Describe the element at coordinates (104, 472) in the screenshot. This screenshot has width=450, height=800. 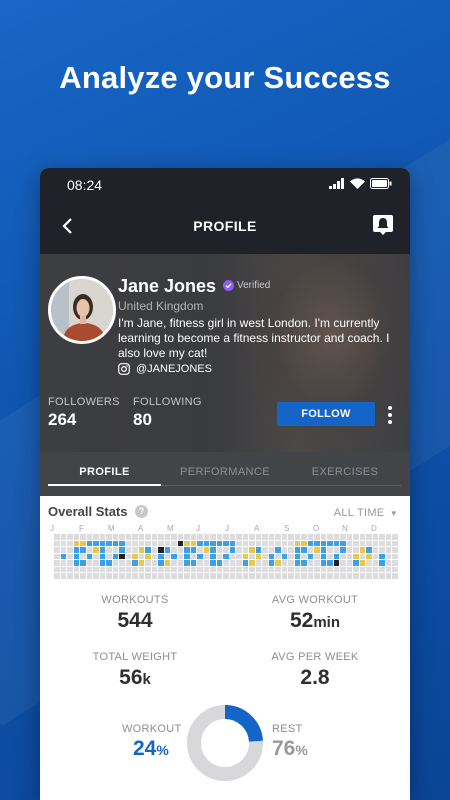
I see `tab-profile: PROFILE` at that location.